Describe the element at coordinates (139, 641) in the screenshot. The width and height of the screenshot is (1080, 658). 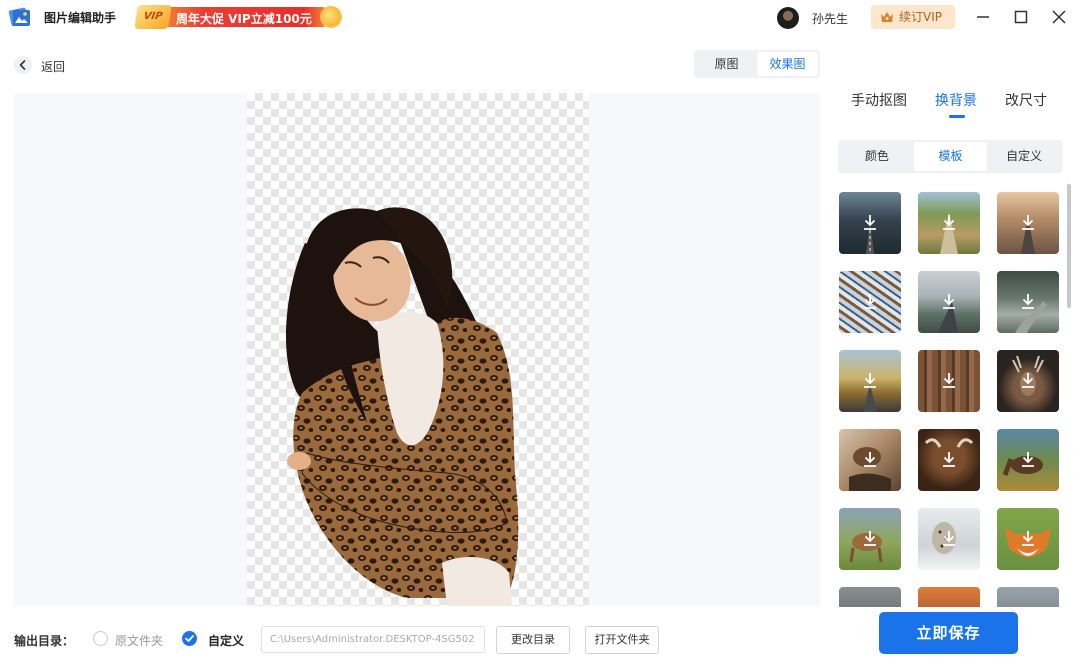
I see `original-folder-label: 原文件夹` at that location.